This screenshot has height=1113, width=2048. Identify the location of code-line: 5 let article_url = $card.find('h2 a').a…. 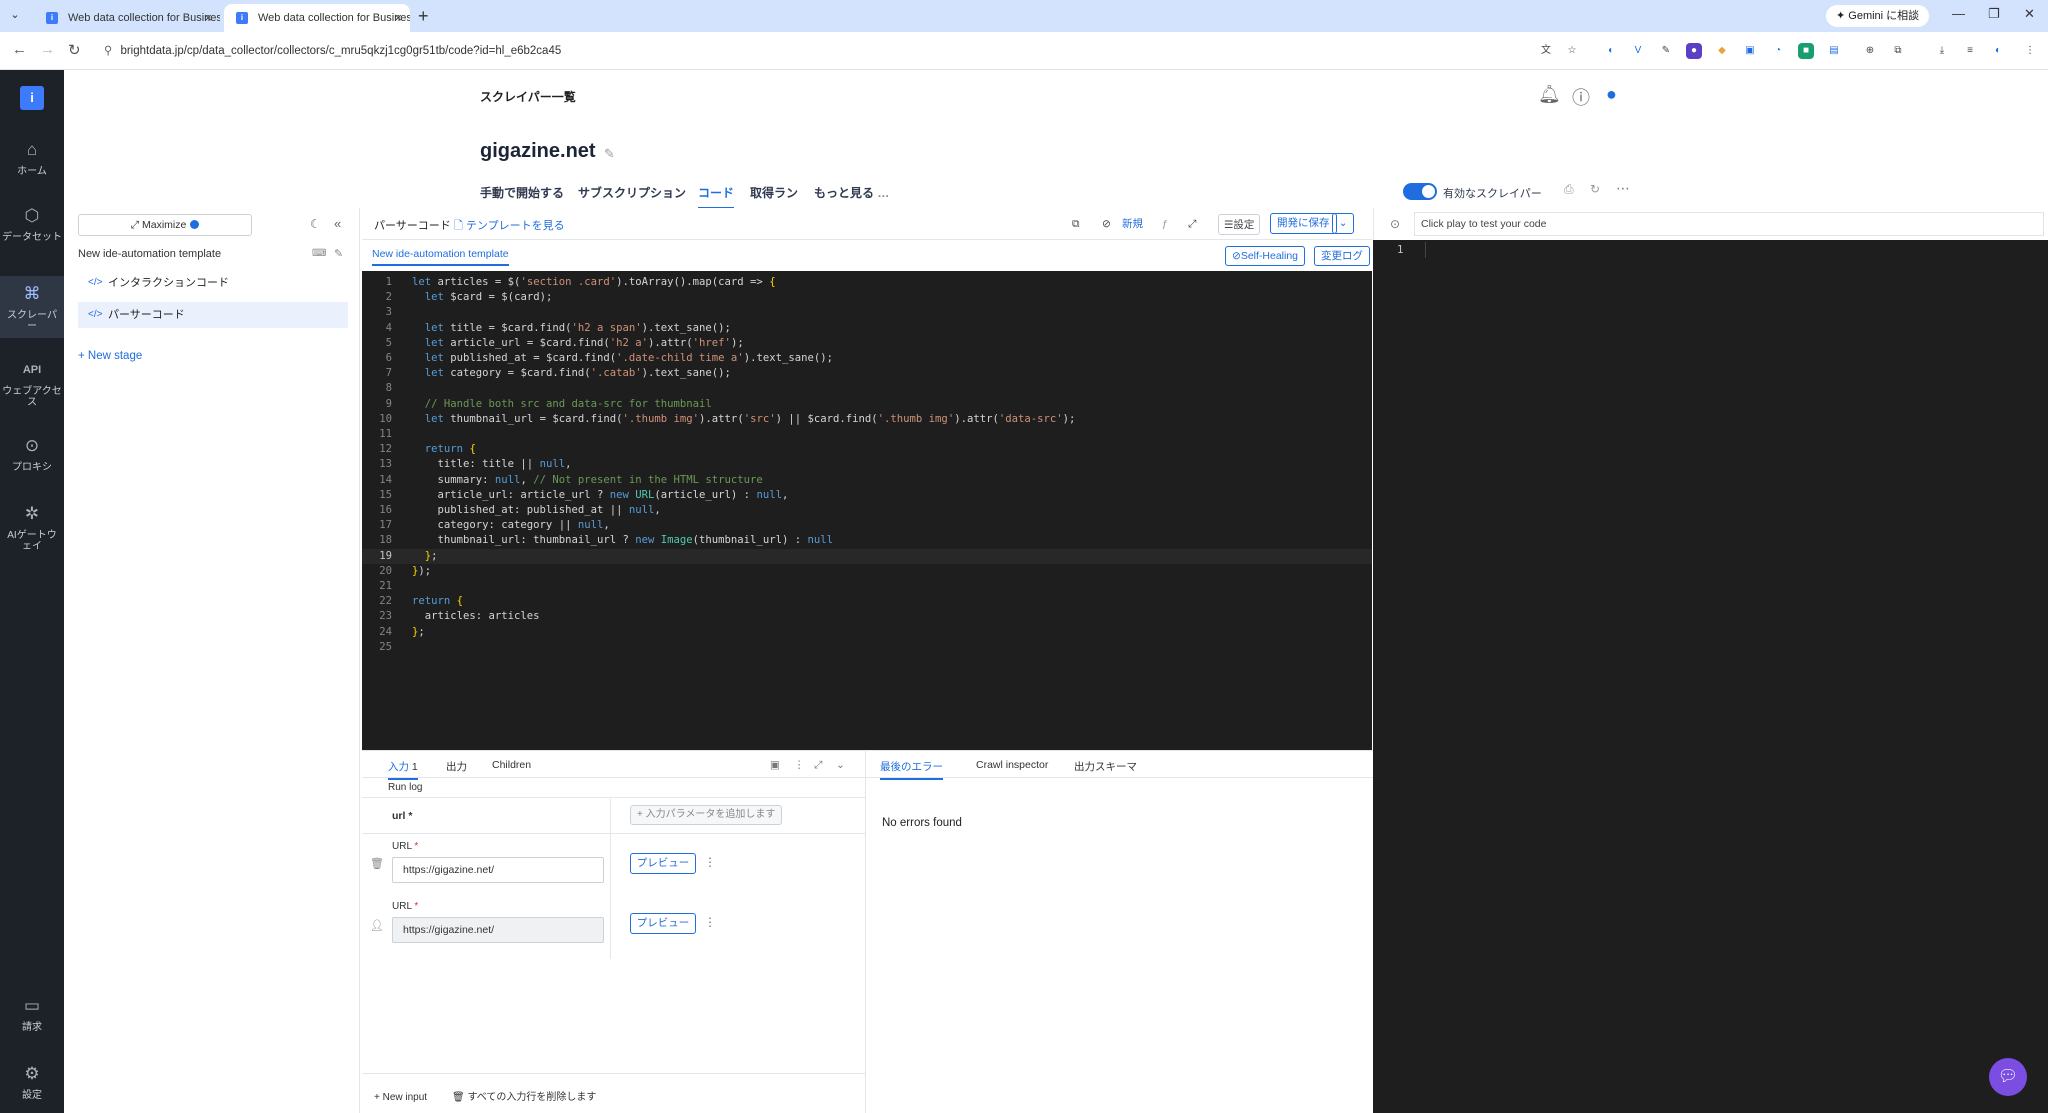
(867, 343).